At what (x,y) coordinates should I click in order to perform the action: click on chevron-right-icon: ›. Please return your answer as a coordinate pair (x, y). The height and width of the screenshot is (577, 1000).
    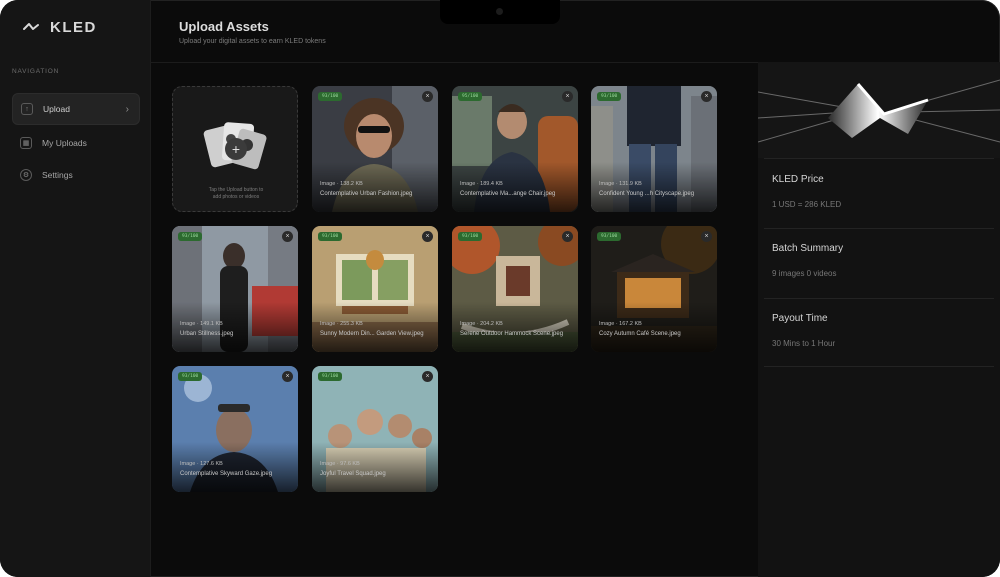
    Looking at the image, I should click on (127, 109).